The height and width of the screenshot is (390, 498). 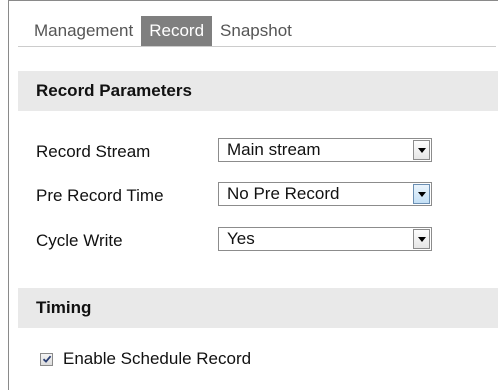 What do you see at coordinates (100, 195) in the screenshot?
I see `pre-record-time-label: Pre Record Time` at bounding box center [100, 195].